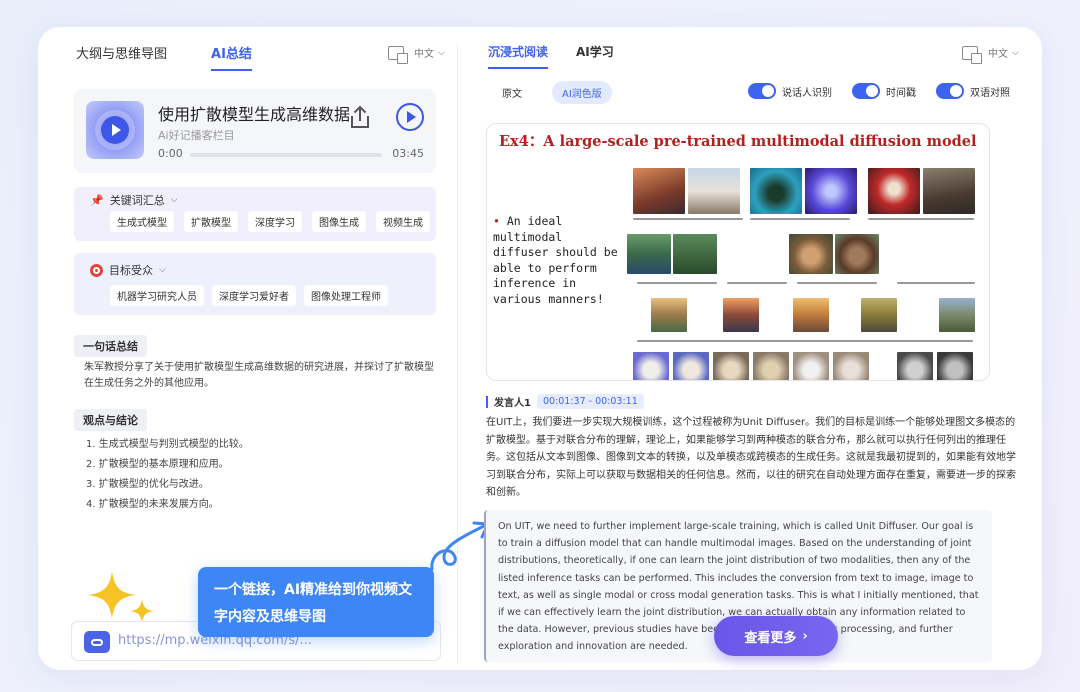  I want to click on sparkle-icon, so click(121, 597).